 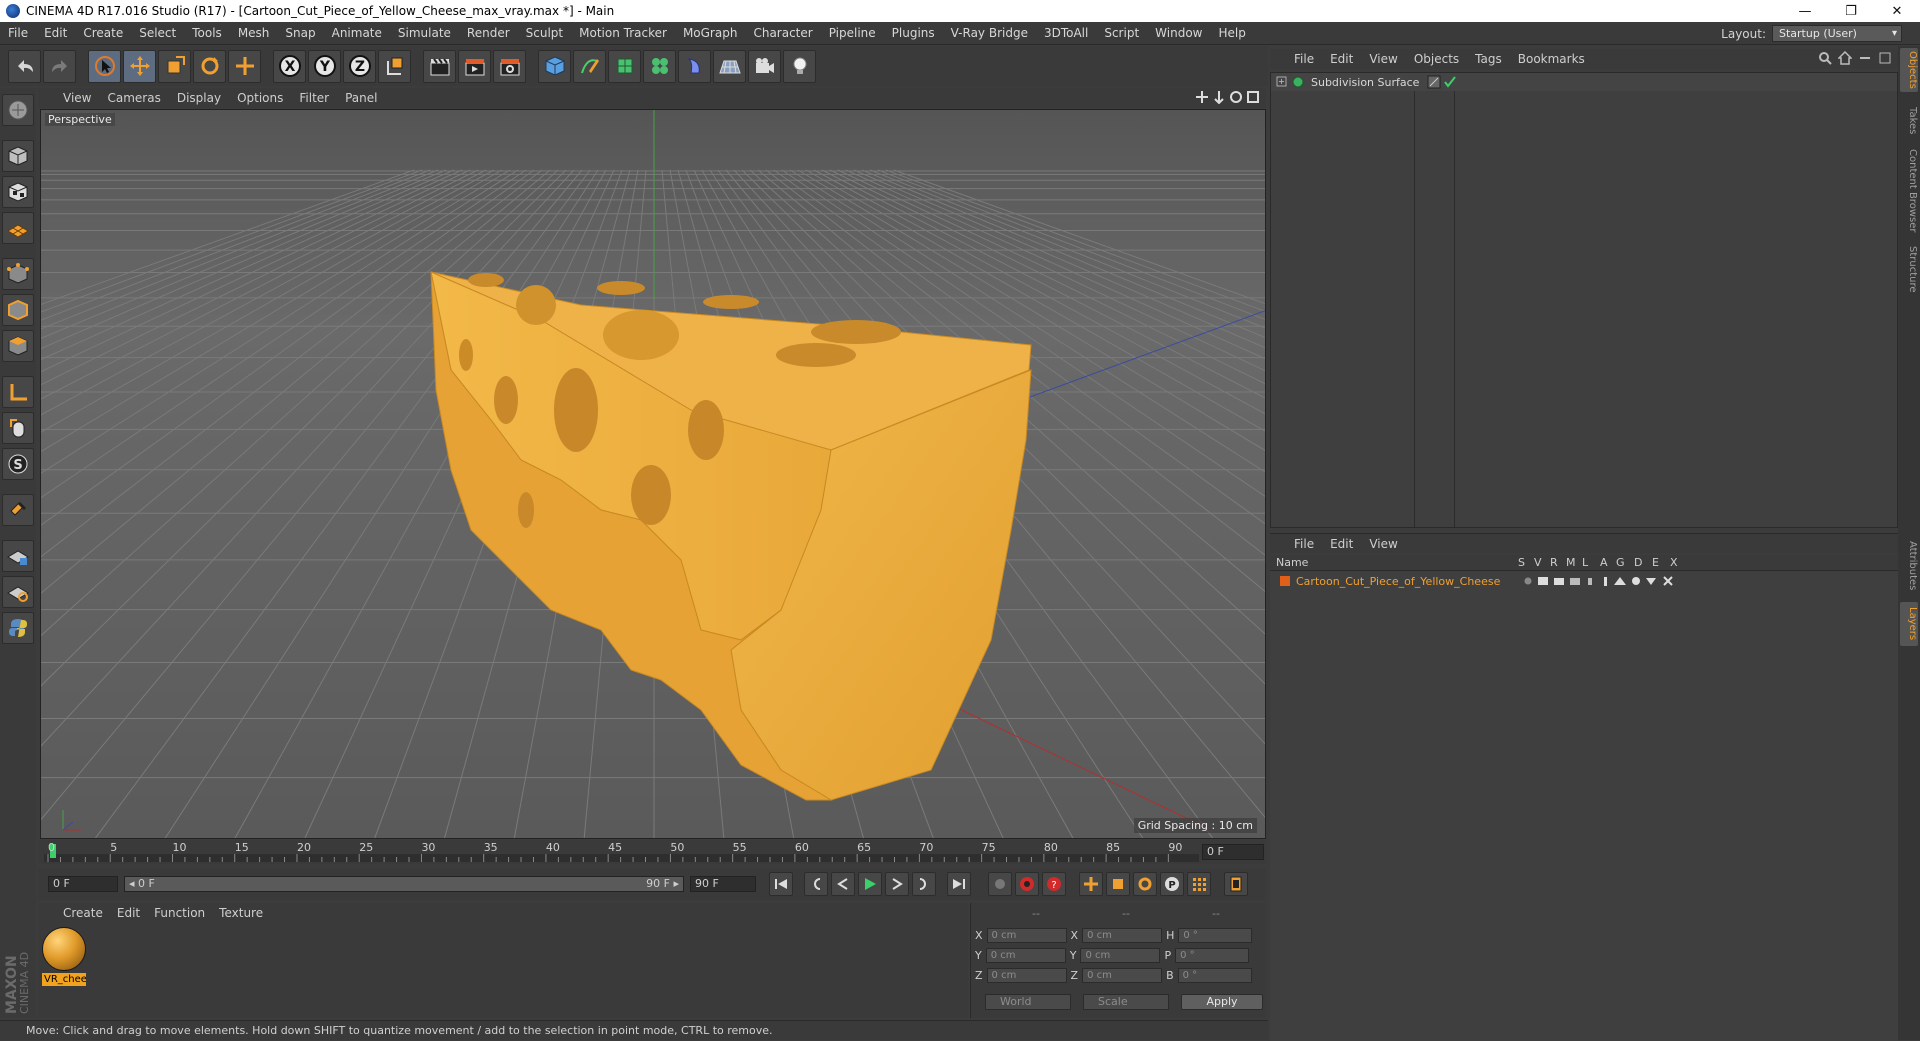 What do you see at coordinates (1282, 82) in the screenshot?
I see `expand-toggle-icon` at bounding box center [1282, 82].